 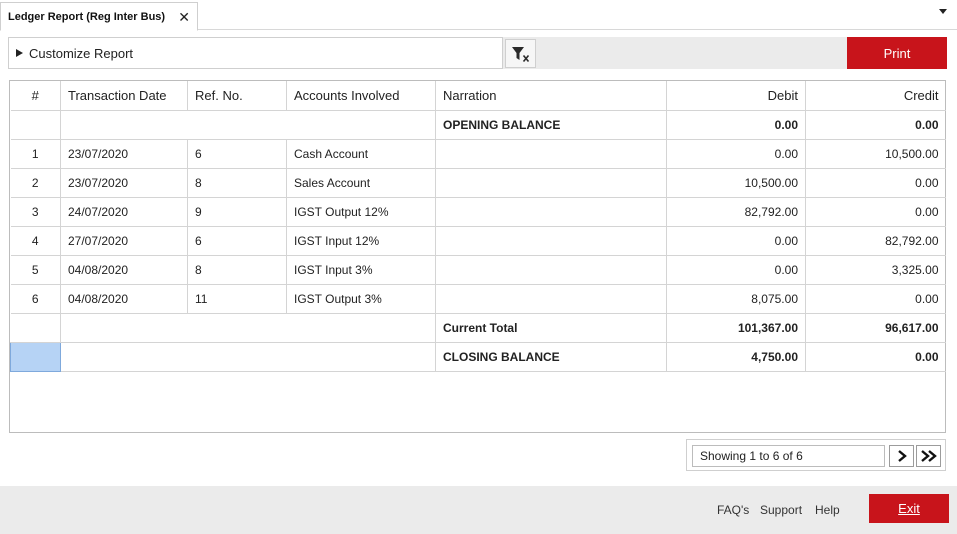 What do you see at coordinates (736, 212) in the screenshot?
I see `debit-amount: 82,792.00` at bounding box center [736, 212].